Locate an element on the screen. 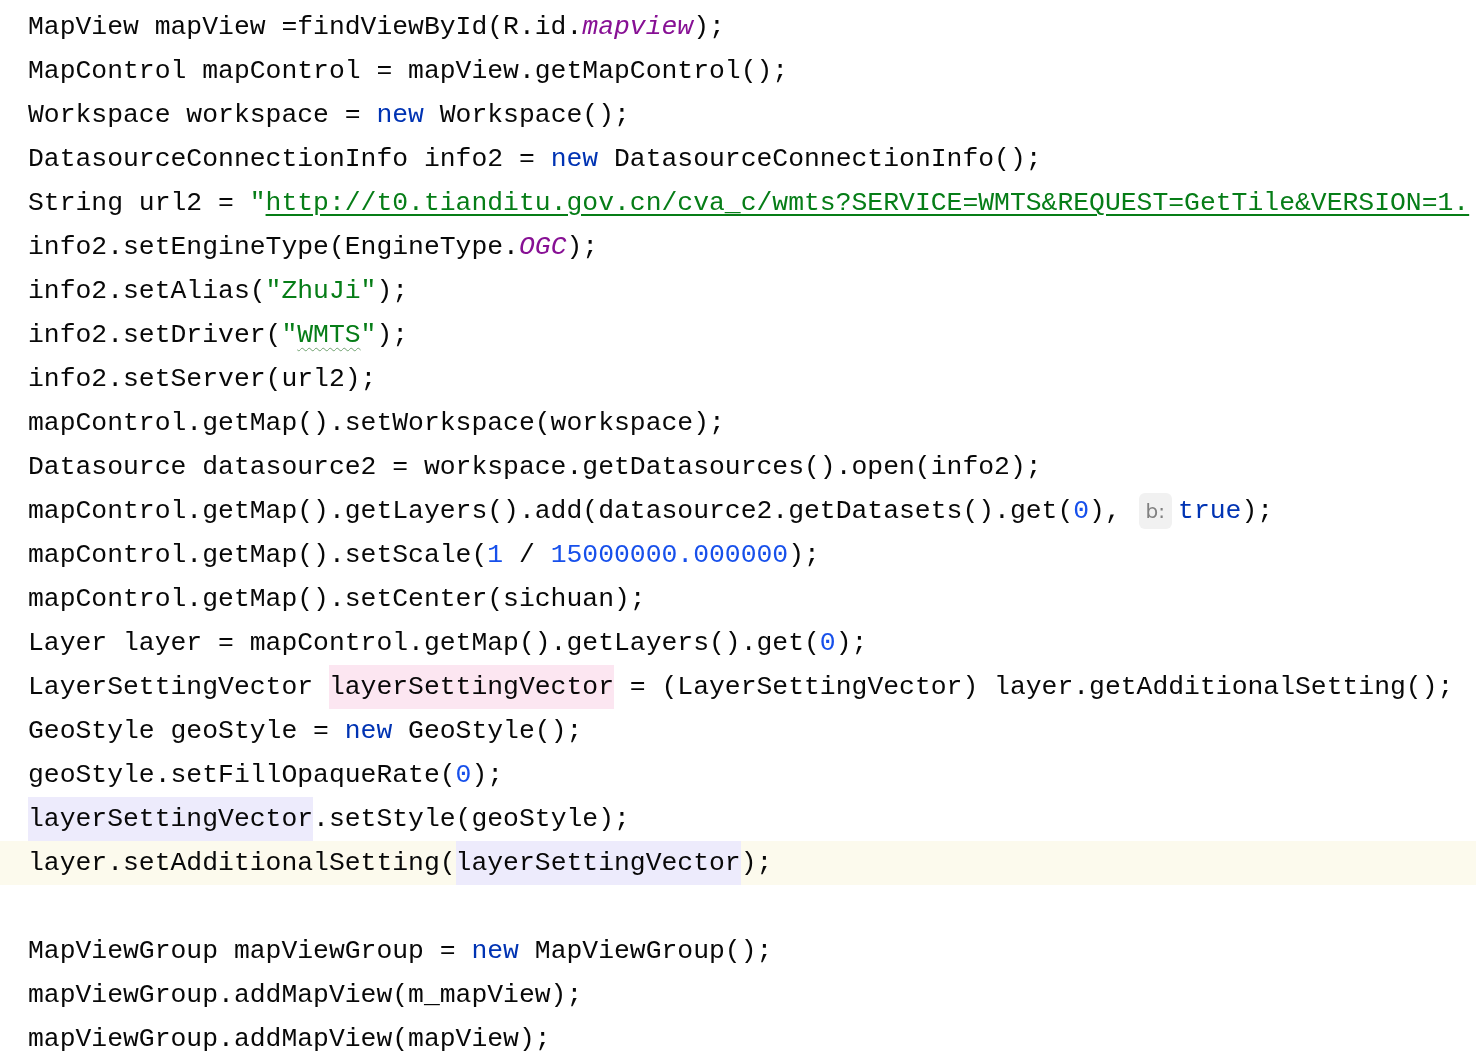 This screenshot has width=1476, height=1057. code-line: MapControl mapControl = mapView.getMapControl(); is located at coordinates (408, 71).